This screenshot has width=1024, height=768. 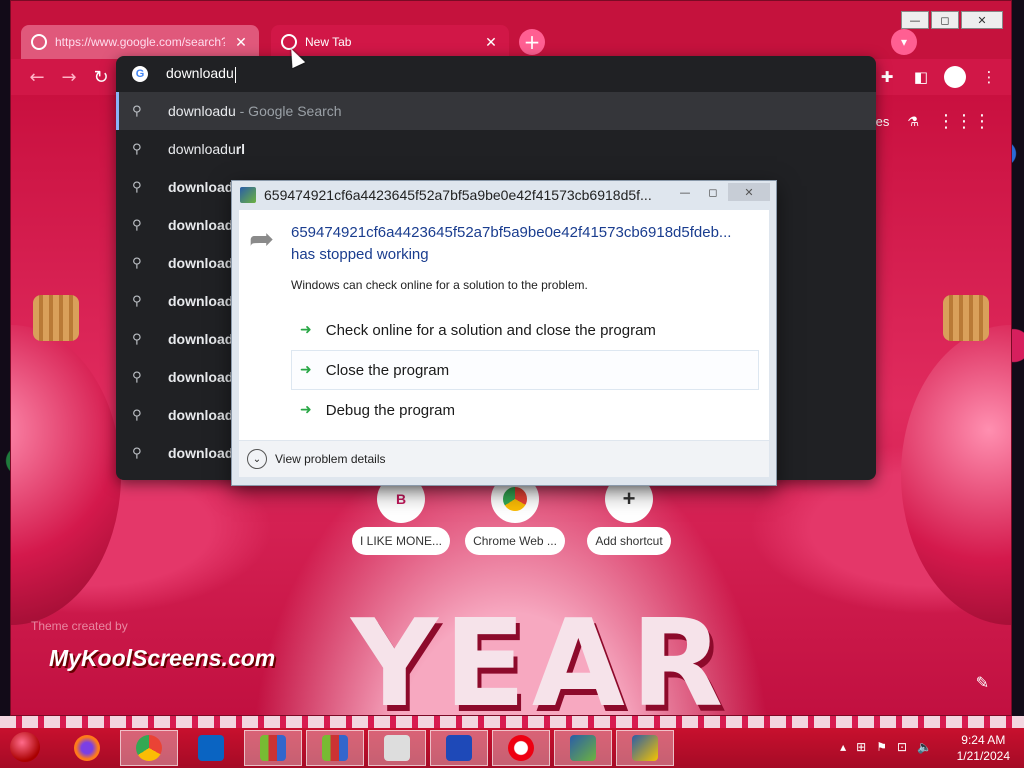 I want to click on google-favicon-icon, so click(x=39, y=42).